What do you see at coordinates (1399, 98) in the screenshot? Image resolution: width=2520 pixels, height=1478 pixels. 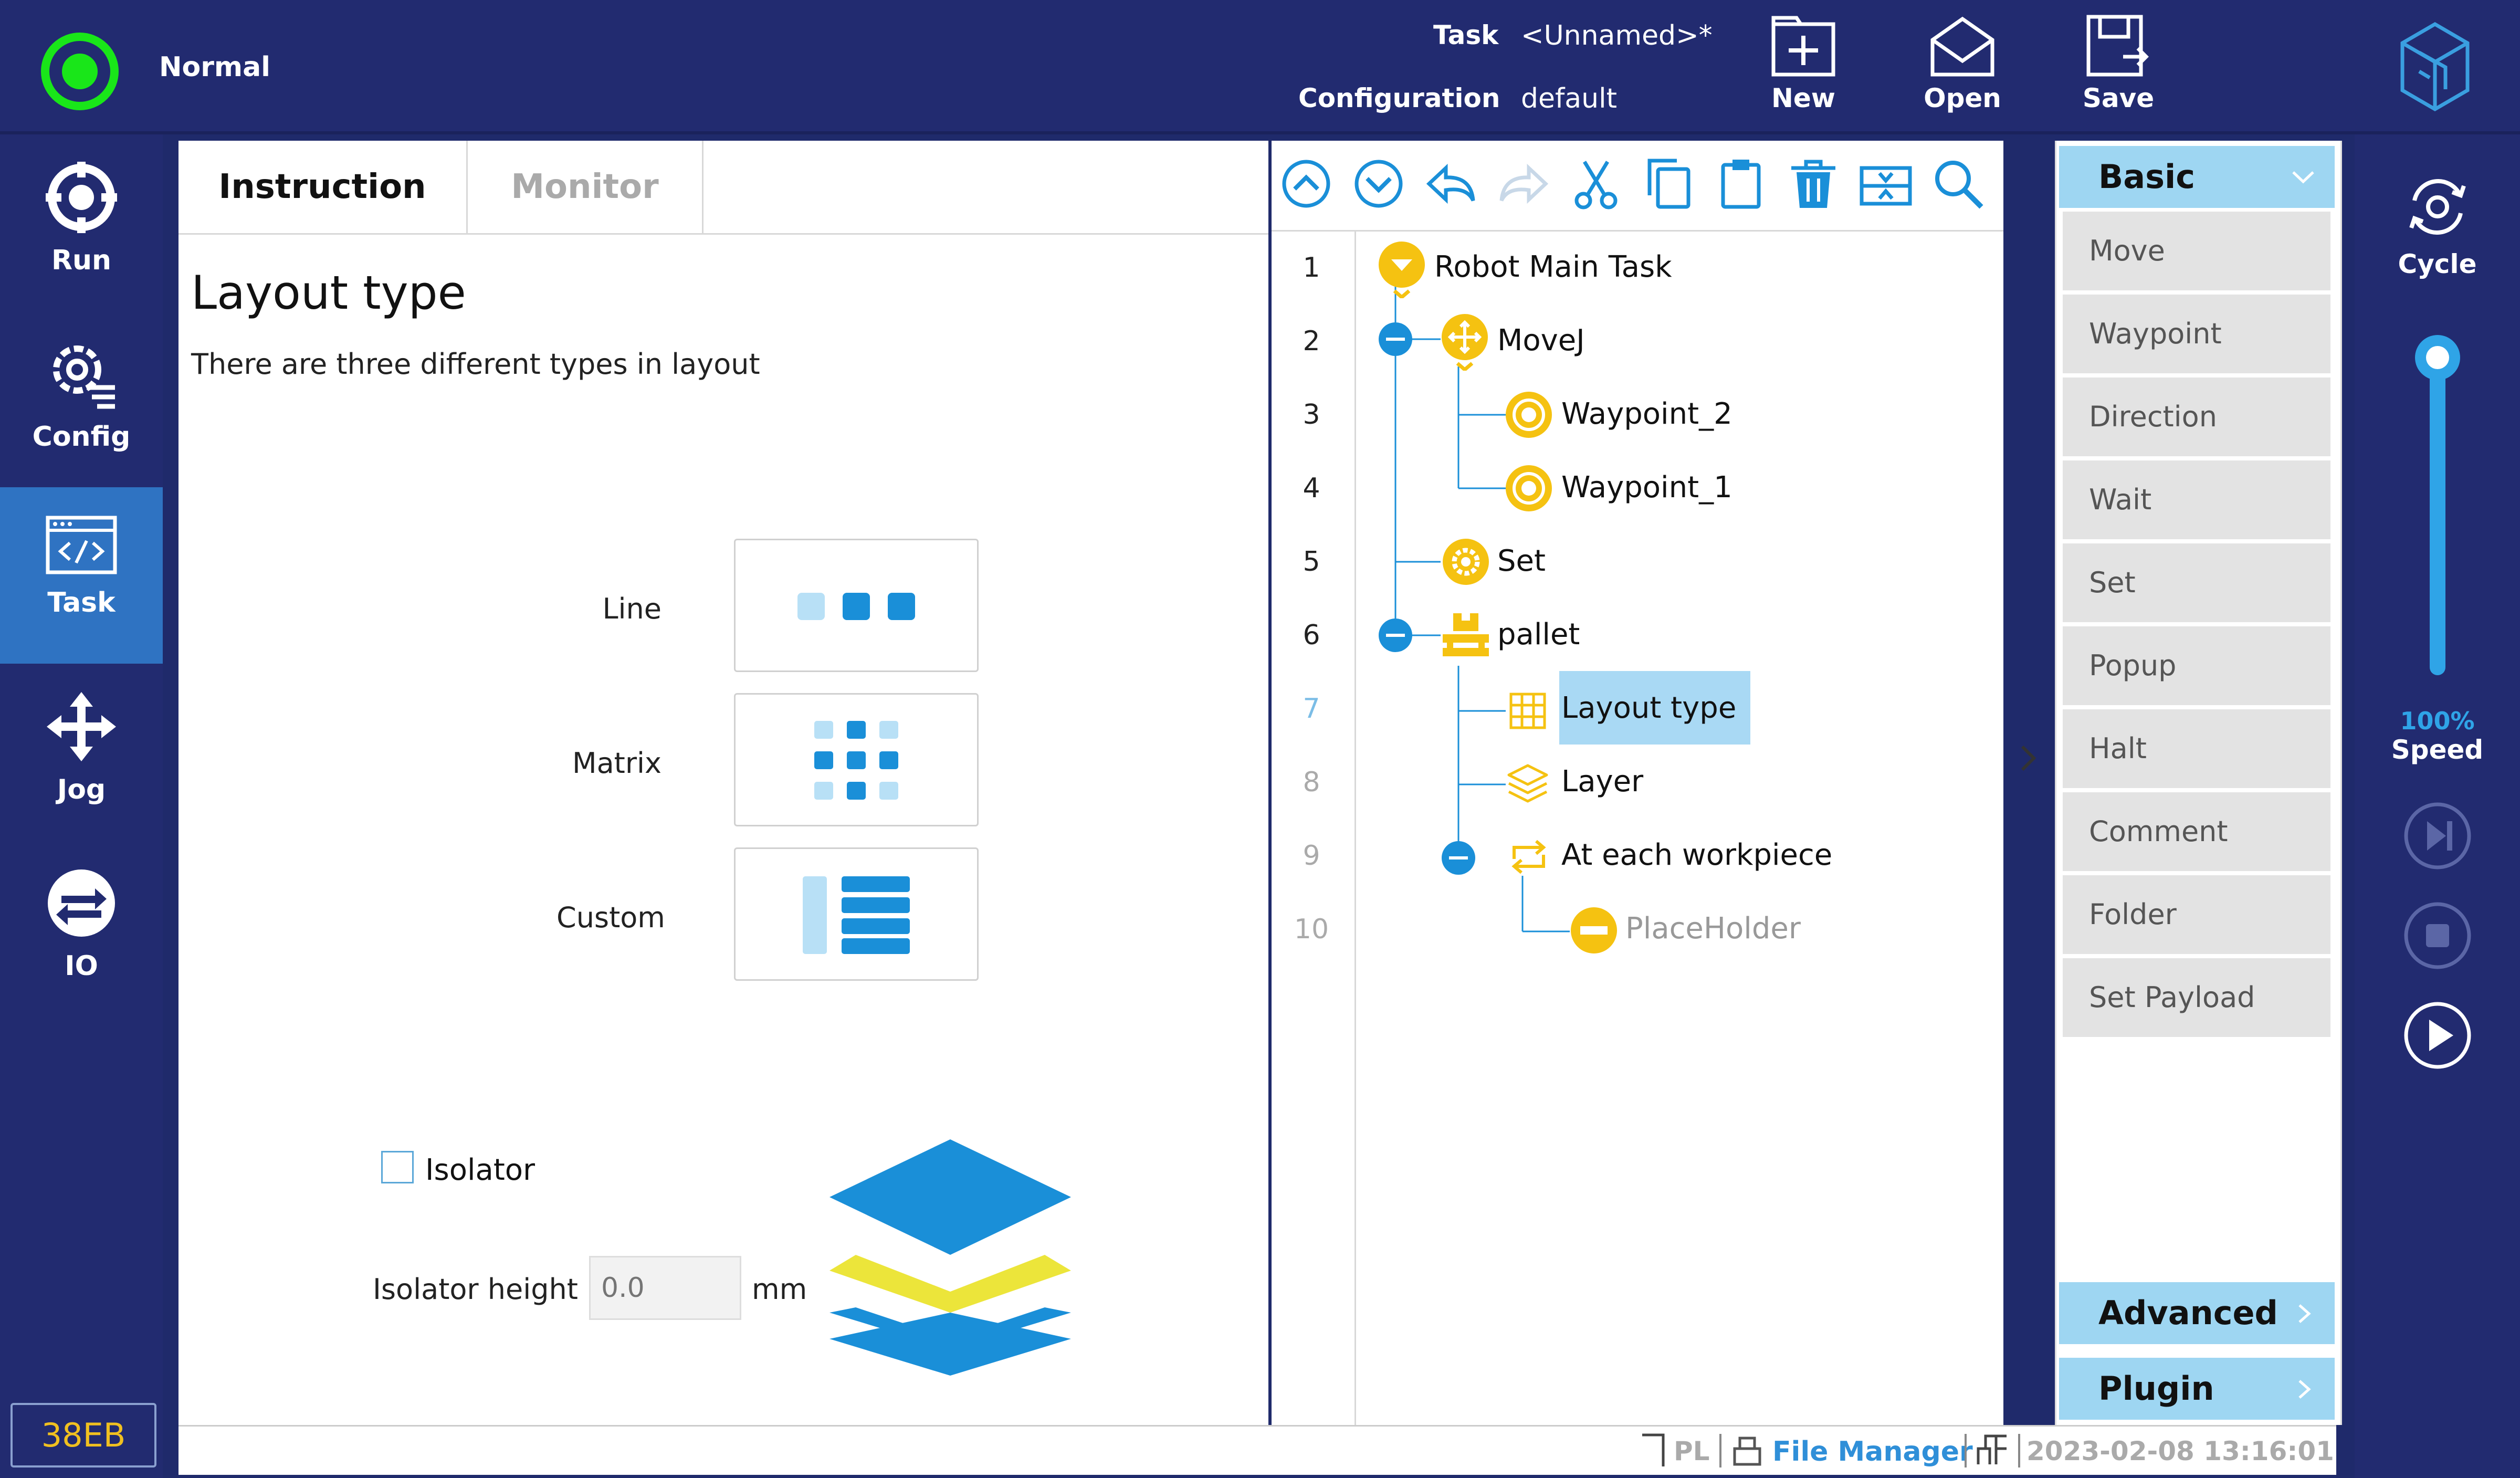 I see `config-label: Configuration` at bounding box center [1399, 98].